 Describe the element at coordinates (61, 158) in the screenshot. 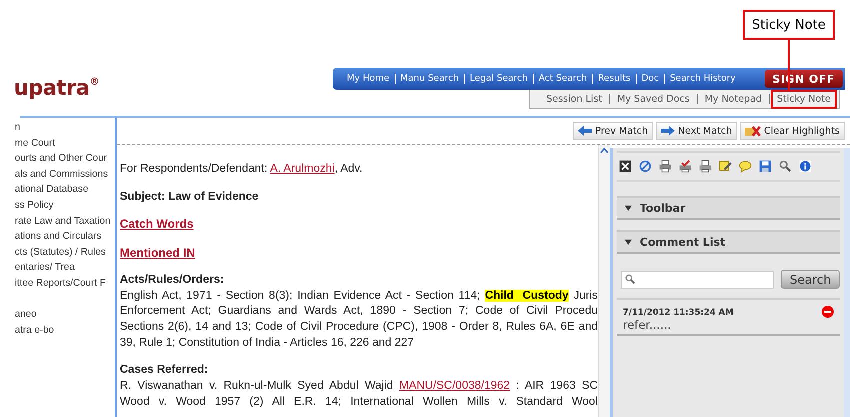

I see `sidebar-link: ourts and Other Cour` at that location.